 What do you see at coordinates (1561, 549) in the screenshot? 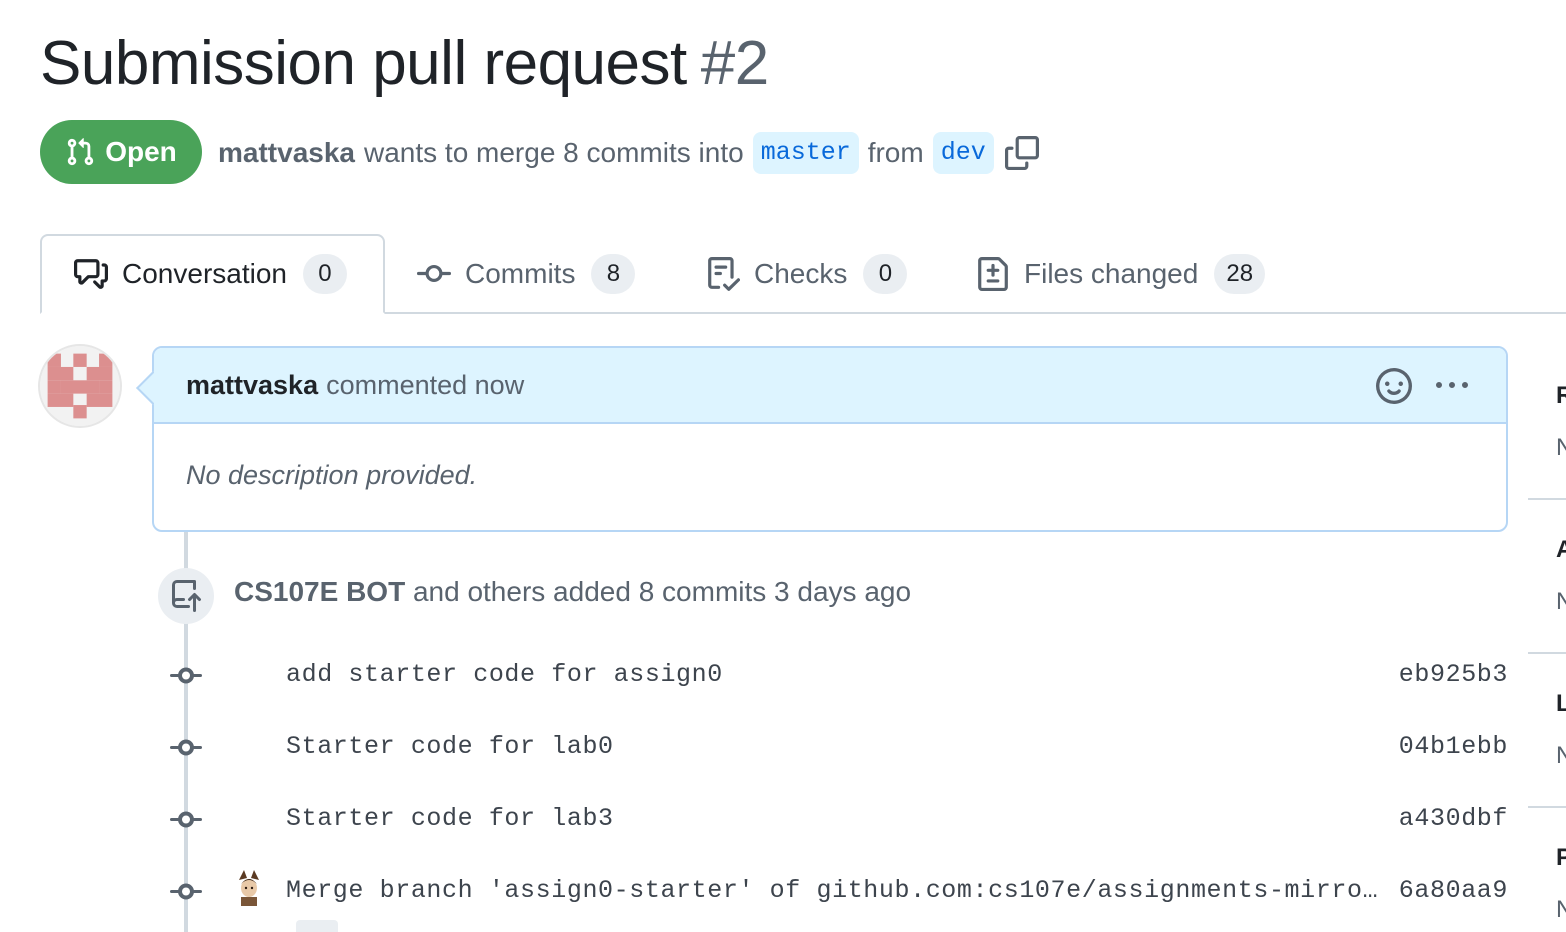
I see `sidebar-heading-fragment: A` at bounding box center [1561, 549].